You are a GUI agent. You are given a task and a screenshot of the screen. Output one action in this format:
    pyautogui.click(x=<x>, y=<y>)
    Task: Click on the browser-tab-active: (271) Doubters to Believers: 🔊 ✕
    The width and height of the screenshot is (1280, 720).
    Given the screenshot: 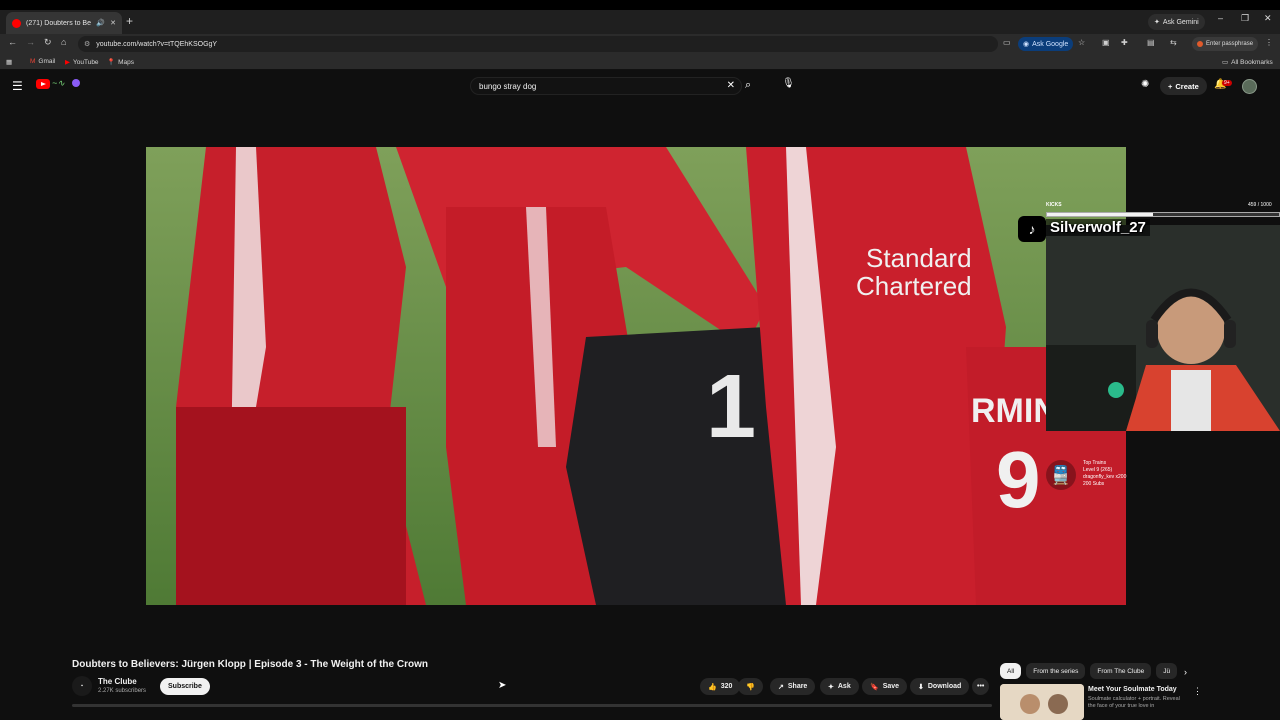 What is the action you would take?
    pyautogui.click(x=64, y=23)
    